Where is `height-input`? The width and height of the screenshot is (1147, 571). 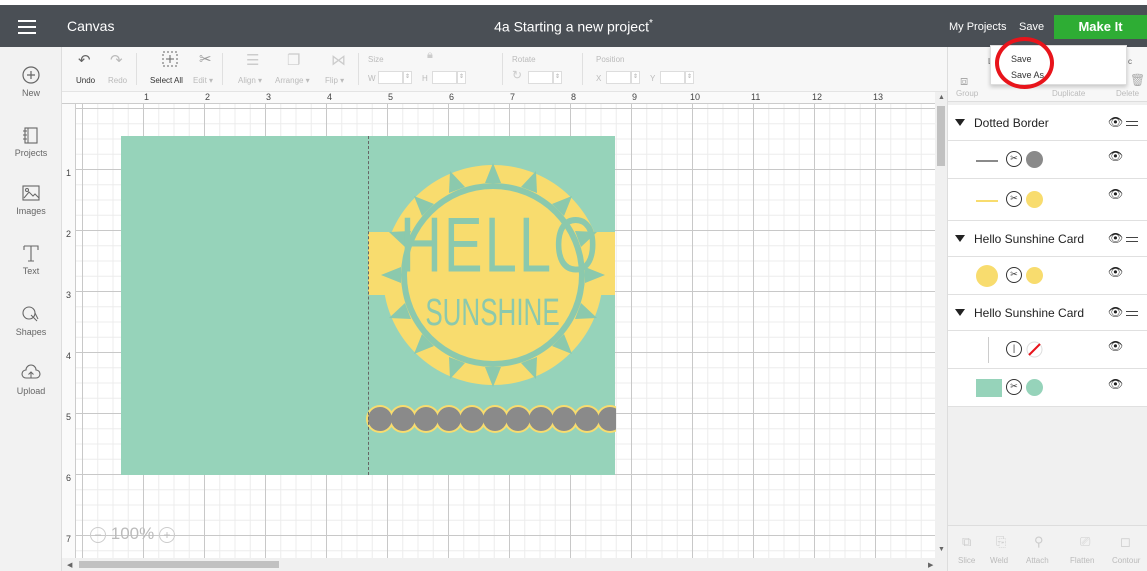 height-input is located at coordinates (444, 77).